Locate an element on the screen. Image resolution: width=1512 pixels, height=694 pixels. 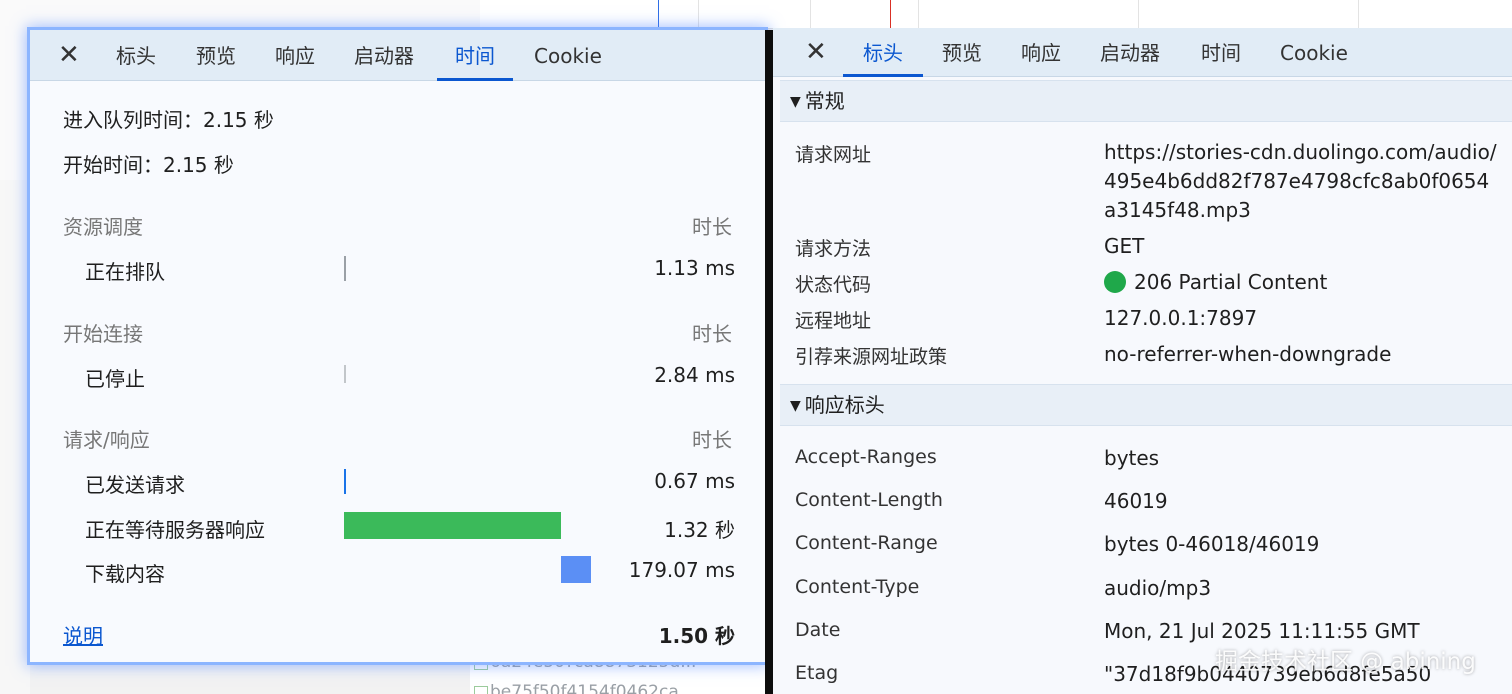
timing-row-value: 1.32 秒 is located at coordinates (699, 530).